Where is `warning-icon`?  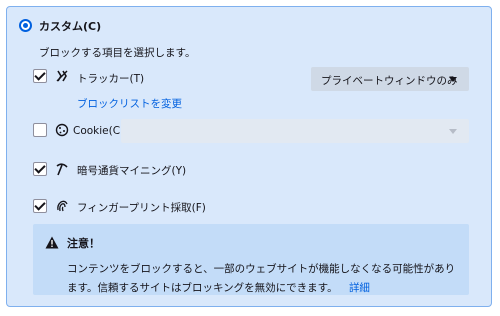
warning-icon is located at coordinates (52, 242).